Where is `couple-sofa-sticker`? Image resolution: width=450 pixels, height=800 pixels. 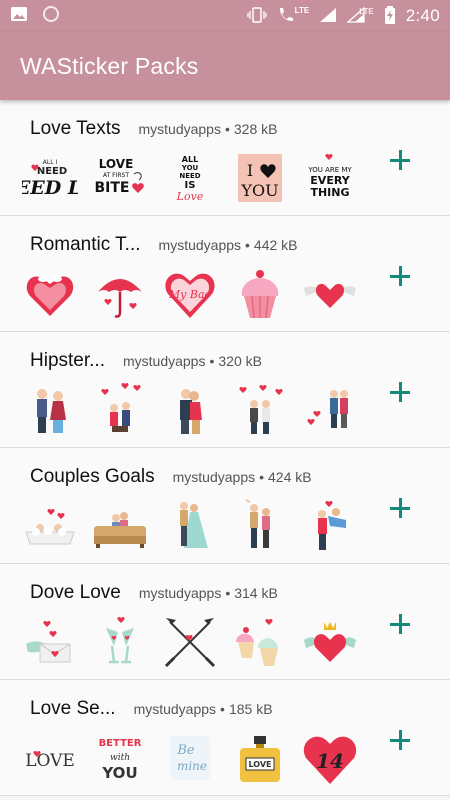 couple-sofa-sticker is located at coordinates (120, 526).